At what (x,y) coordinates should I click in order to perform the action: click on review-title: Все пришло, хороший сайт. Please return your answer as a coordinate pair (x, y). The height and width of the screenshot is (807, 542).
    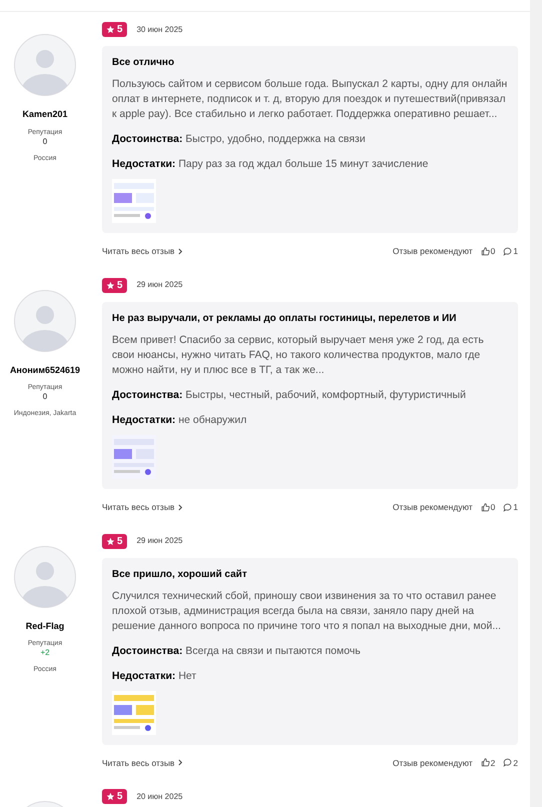
    Looking at the image, I should click on (310, 575).